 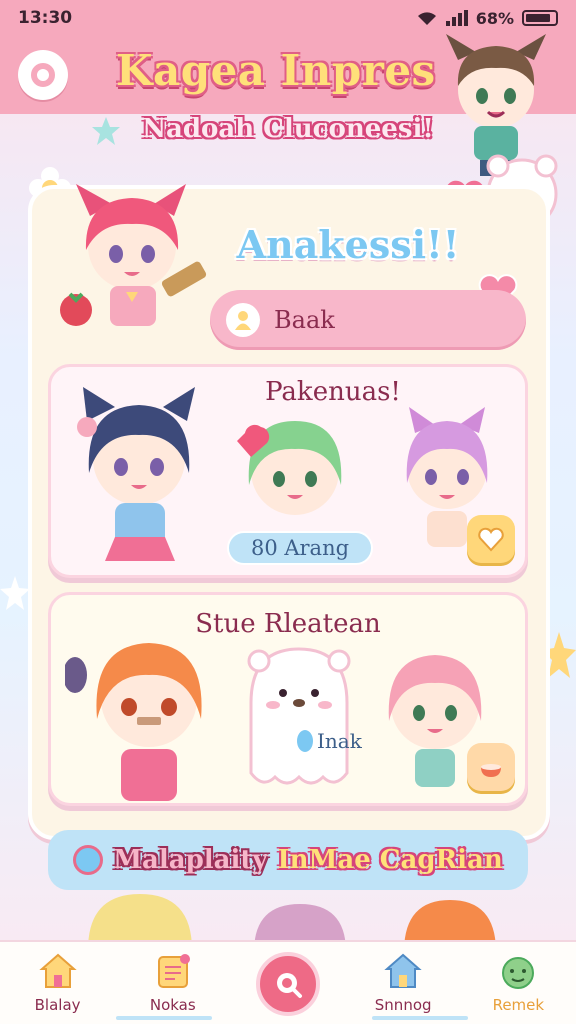 I want to click on menu-ring-icon, so click(x=43, y=75).